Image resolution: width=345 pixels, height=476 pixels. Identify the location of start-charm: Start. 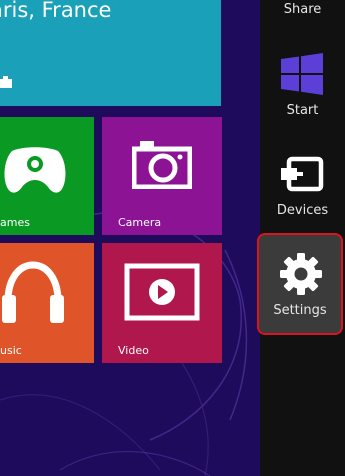
(302, 90).